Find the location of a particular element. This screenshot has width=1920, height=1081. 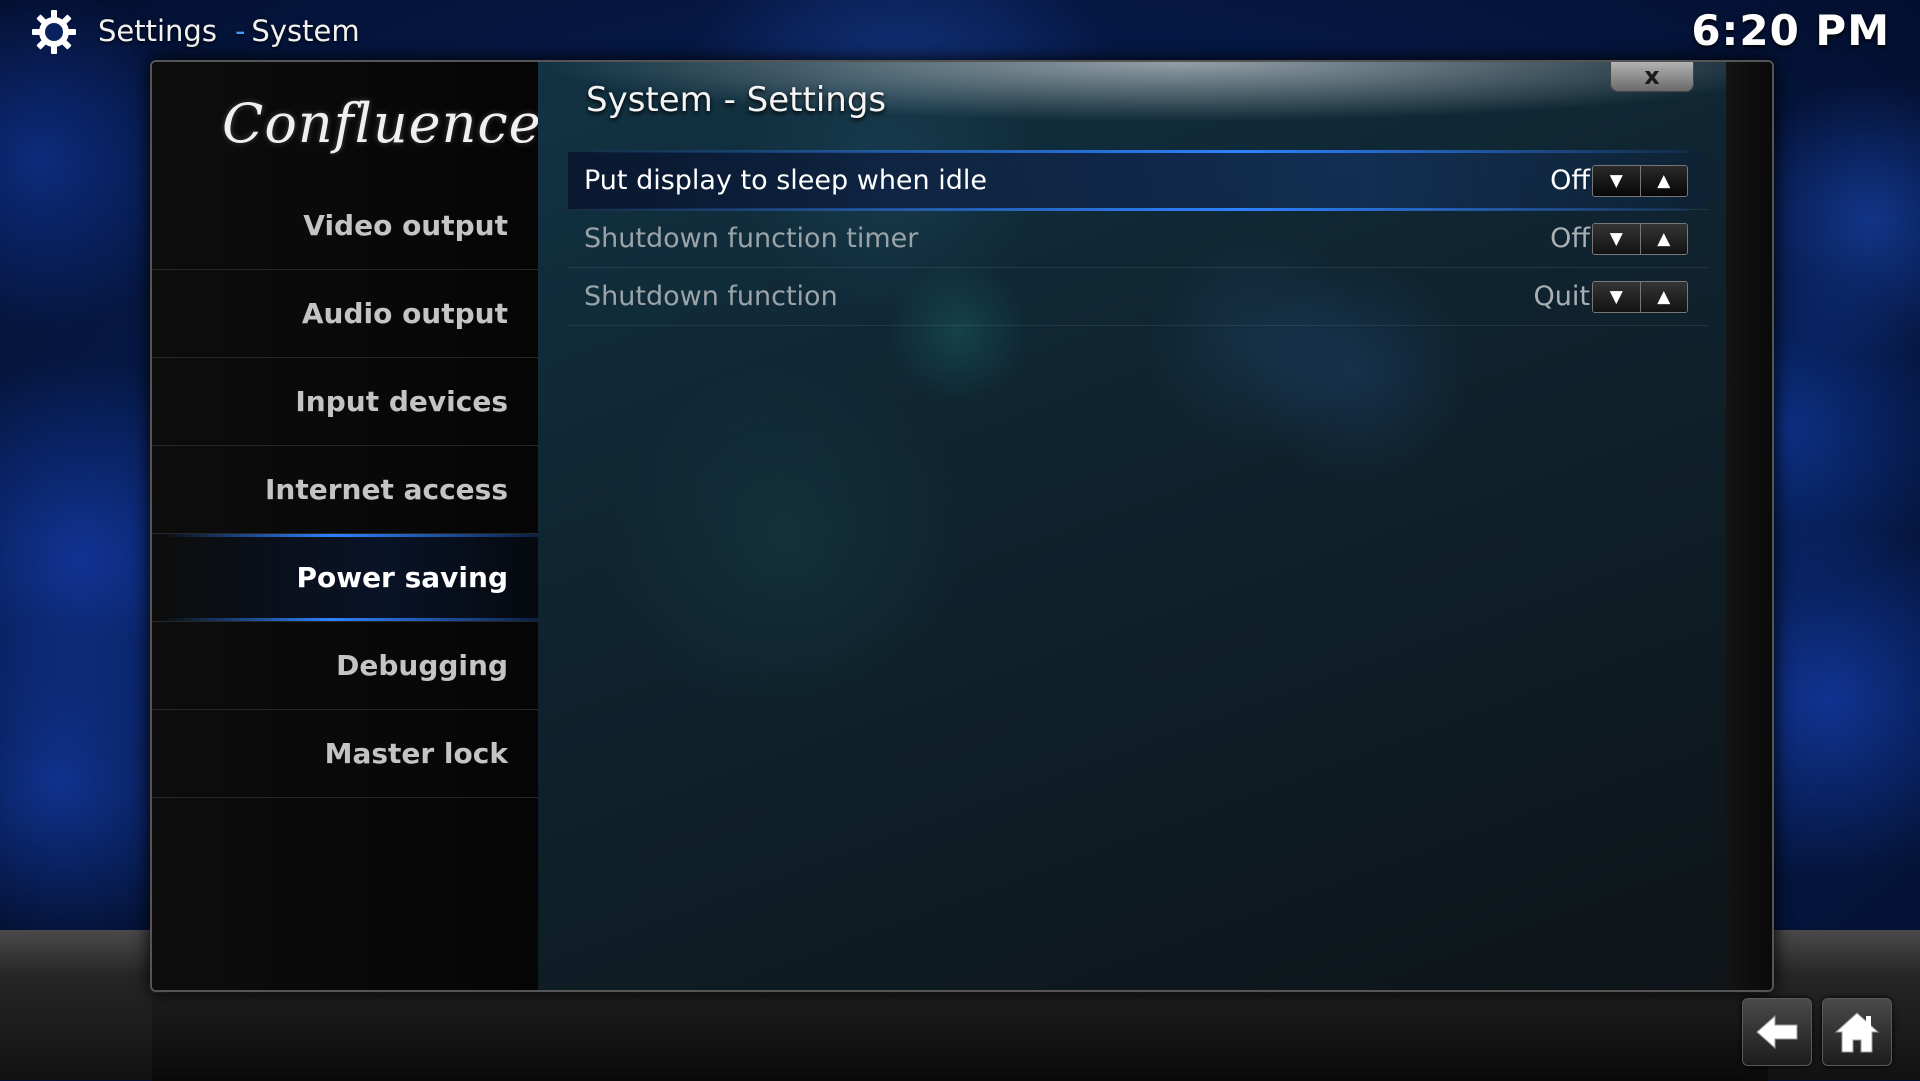

breadcrumb-section: Settings is located at coordinates (157, 31).